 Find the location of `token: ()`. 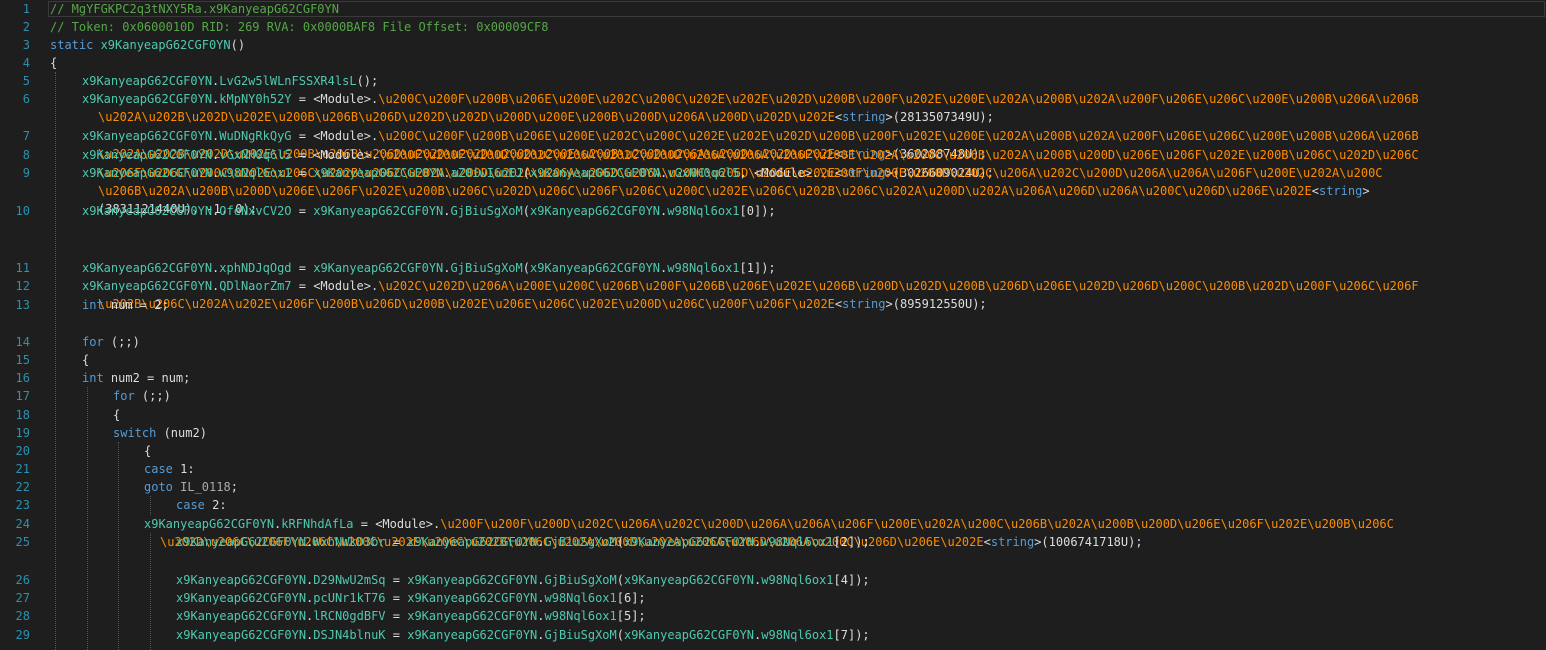

token: () is located at coordinates (238, 45).